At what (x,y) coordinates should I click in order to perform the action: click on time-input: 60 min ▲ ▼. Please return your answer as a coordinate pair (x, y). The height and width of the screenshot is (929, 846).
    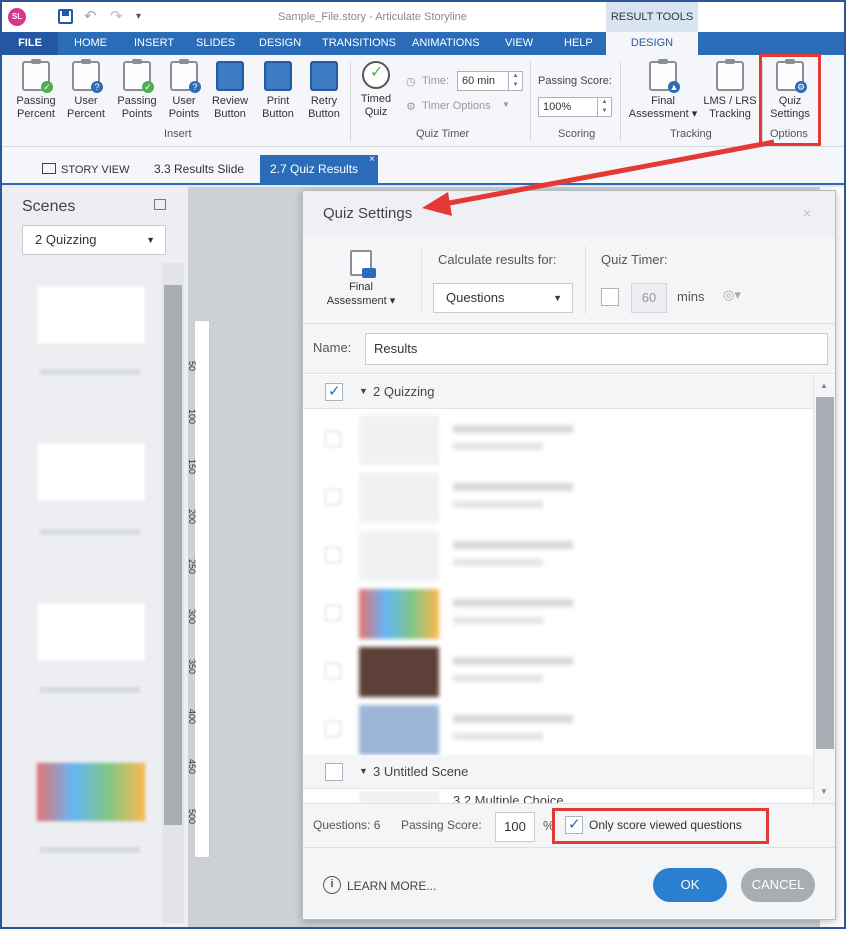
    Looking at the image, I should click on (490, 81).